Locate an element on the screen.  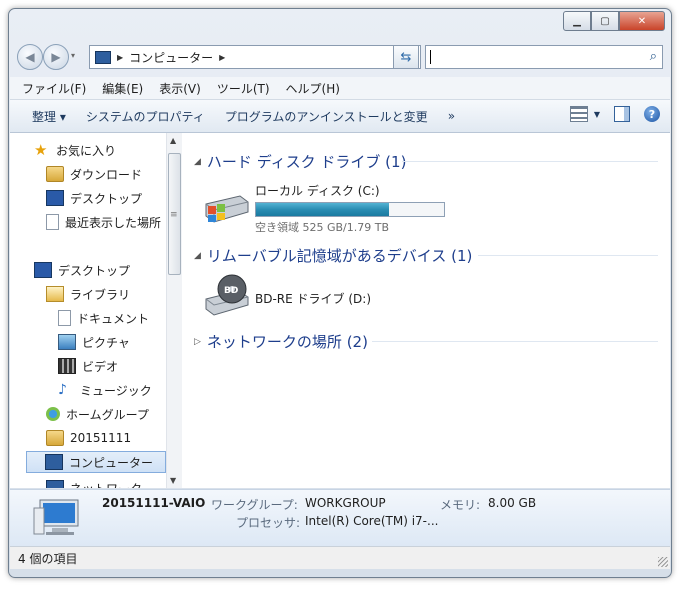
search-input: ⌕ is located at coordinates (544, 57).